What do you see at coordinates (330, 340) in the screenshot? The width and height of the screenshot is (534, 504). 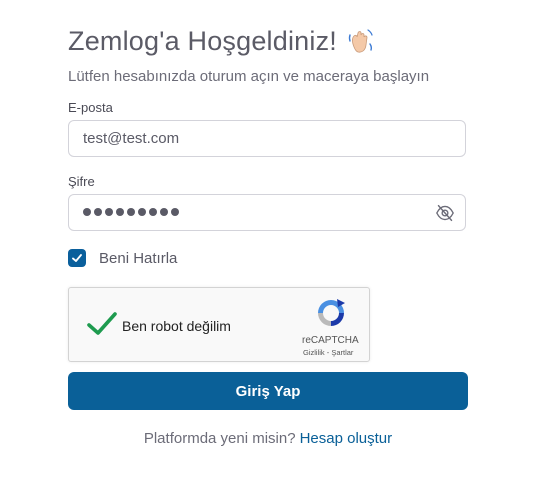 I see `recaptcha-brand: reCAPTCHA` at bounding box center [330, 340].